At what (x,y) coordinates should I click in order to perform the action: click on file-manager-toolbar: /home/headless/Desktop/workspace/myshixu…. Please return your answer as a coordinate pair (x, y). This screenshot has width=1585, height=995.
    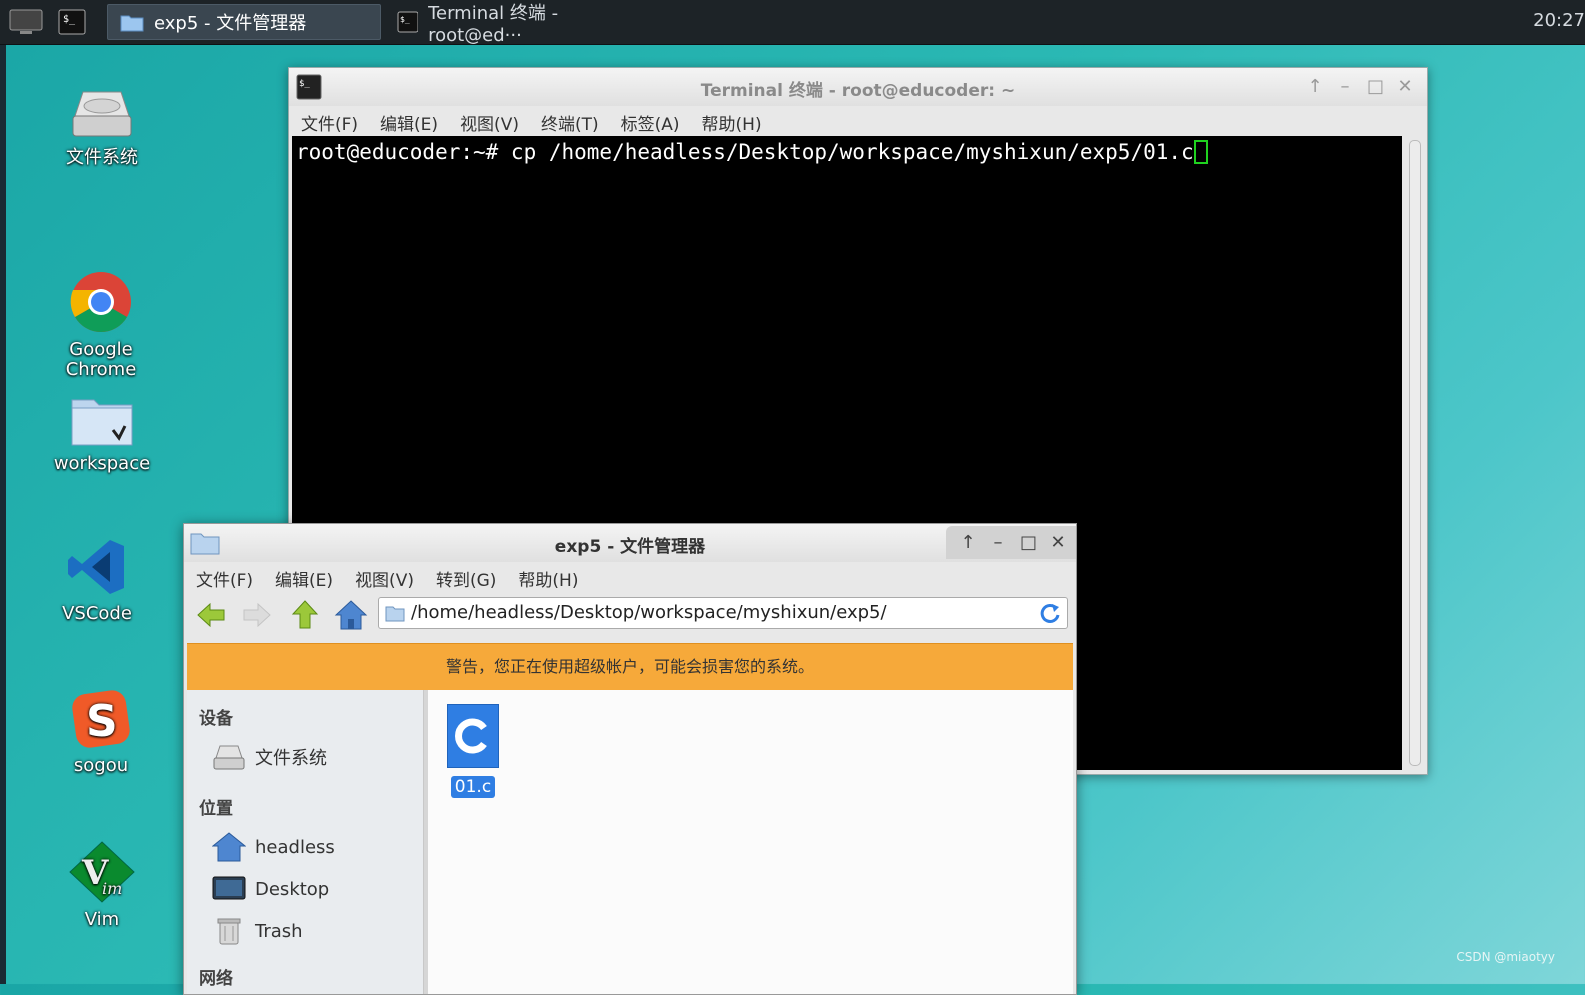
    Looking at the image, I should click on (630, 616).